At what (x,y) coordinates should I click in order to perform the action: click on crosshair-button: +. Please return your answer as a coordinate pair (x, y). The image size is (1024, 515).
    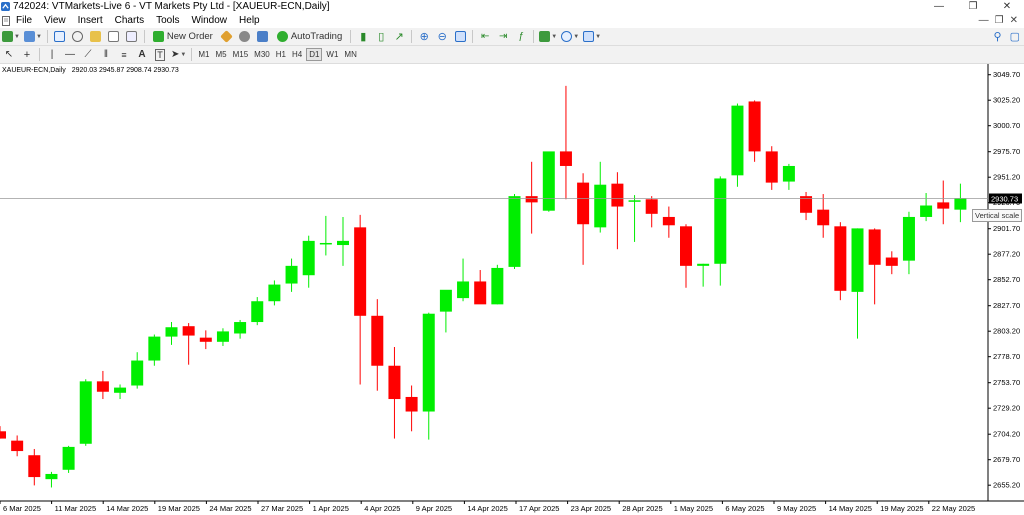
    Looking at the image, I should click on (27, 54).